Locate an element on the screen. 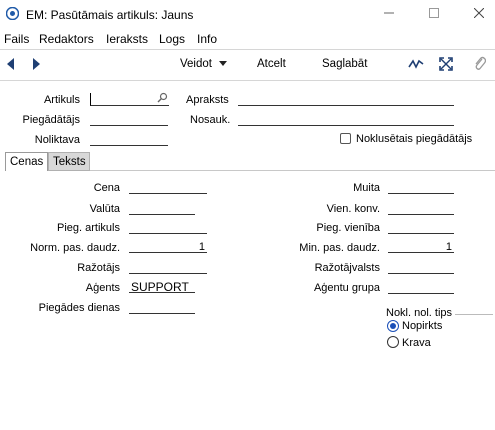  tab-strip-line is located at coordinates (292, 170).